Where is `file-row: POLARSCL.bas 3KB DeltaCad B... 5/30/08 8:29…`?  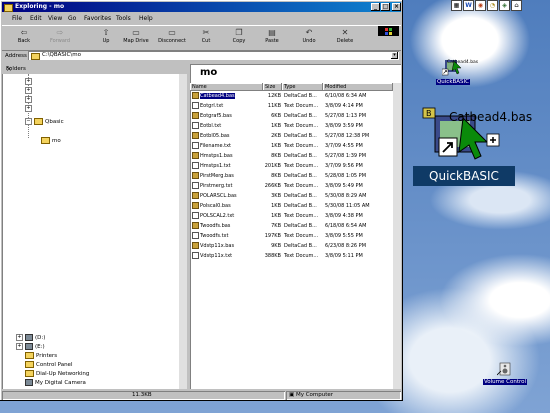 file-row: POLARSCL.bas 3KB DeltaCad B... 5/30/08 8:29… is located at coordinates (292, 196).